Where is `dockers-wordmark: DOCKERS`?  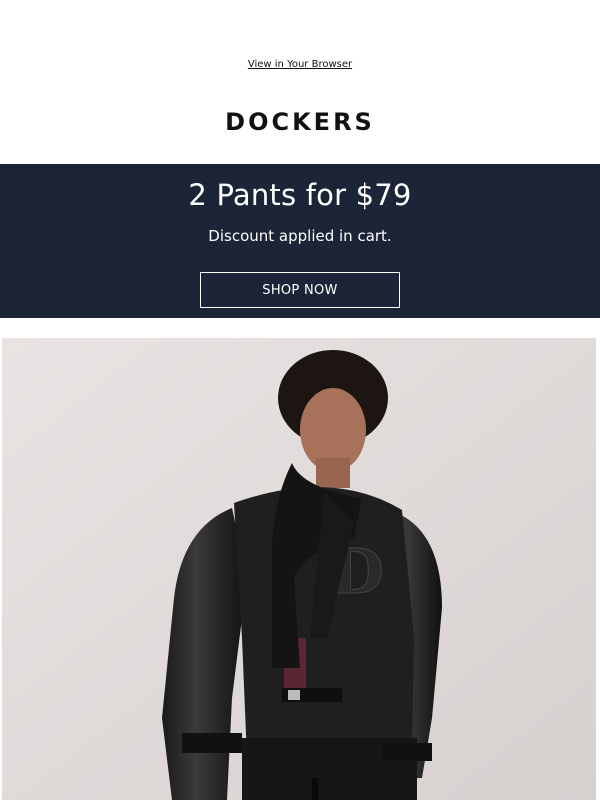
dockers-wordmark: DOCKERS is located at coordinates (300, 122).